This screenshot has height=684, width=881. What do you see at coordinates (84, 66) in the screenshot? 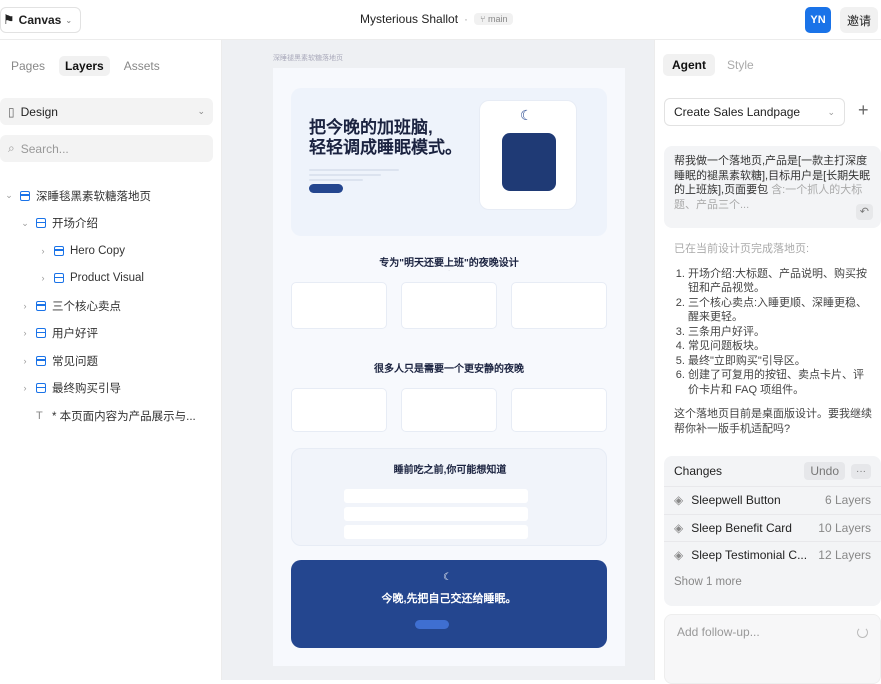
I see `tab-layers: Layers` at bounding box center [84, 66].